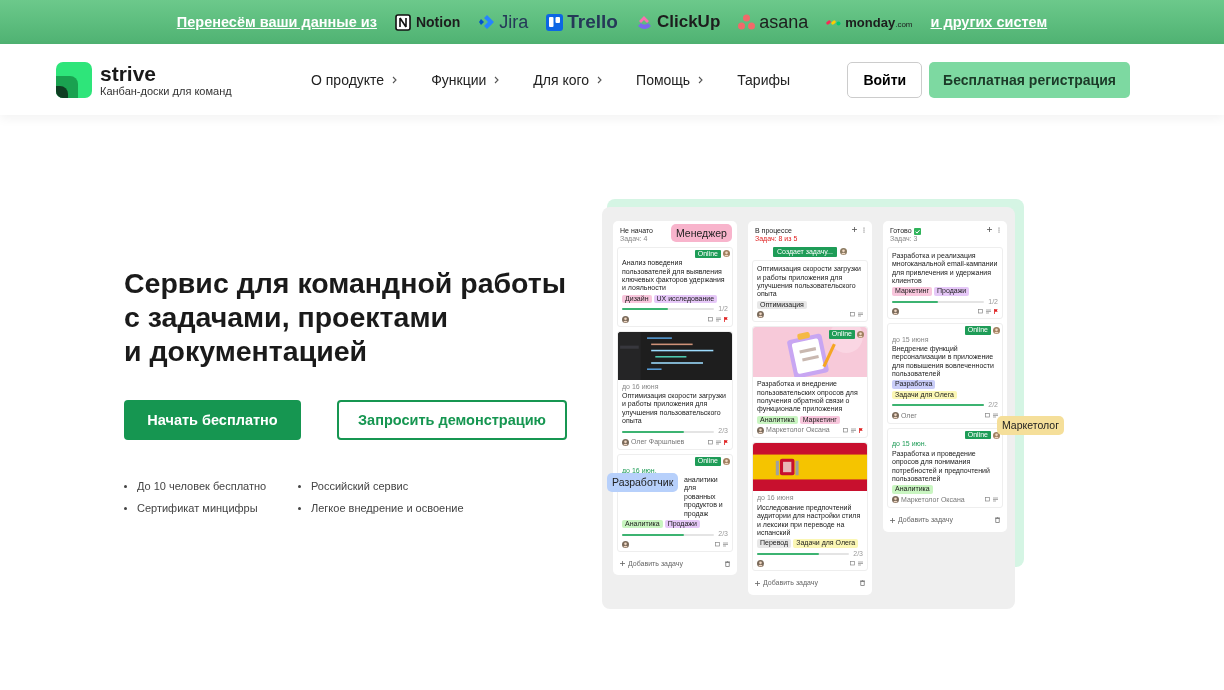 This screenshot has width=1224, height=690. Describe the element at coordinates (387, 508) in the screenshot. I see `feature-text: Легкое внедрение и освоение` at that location.